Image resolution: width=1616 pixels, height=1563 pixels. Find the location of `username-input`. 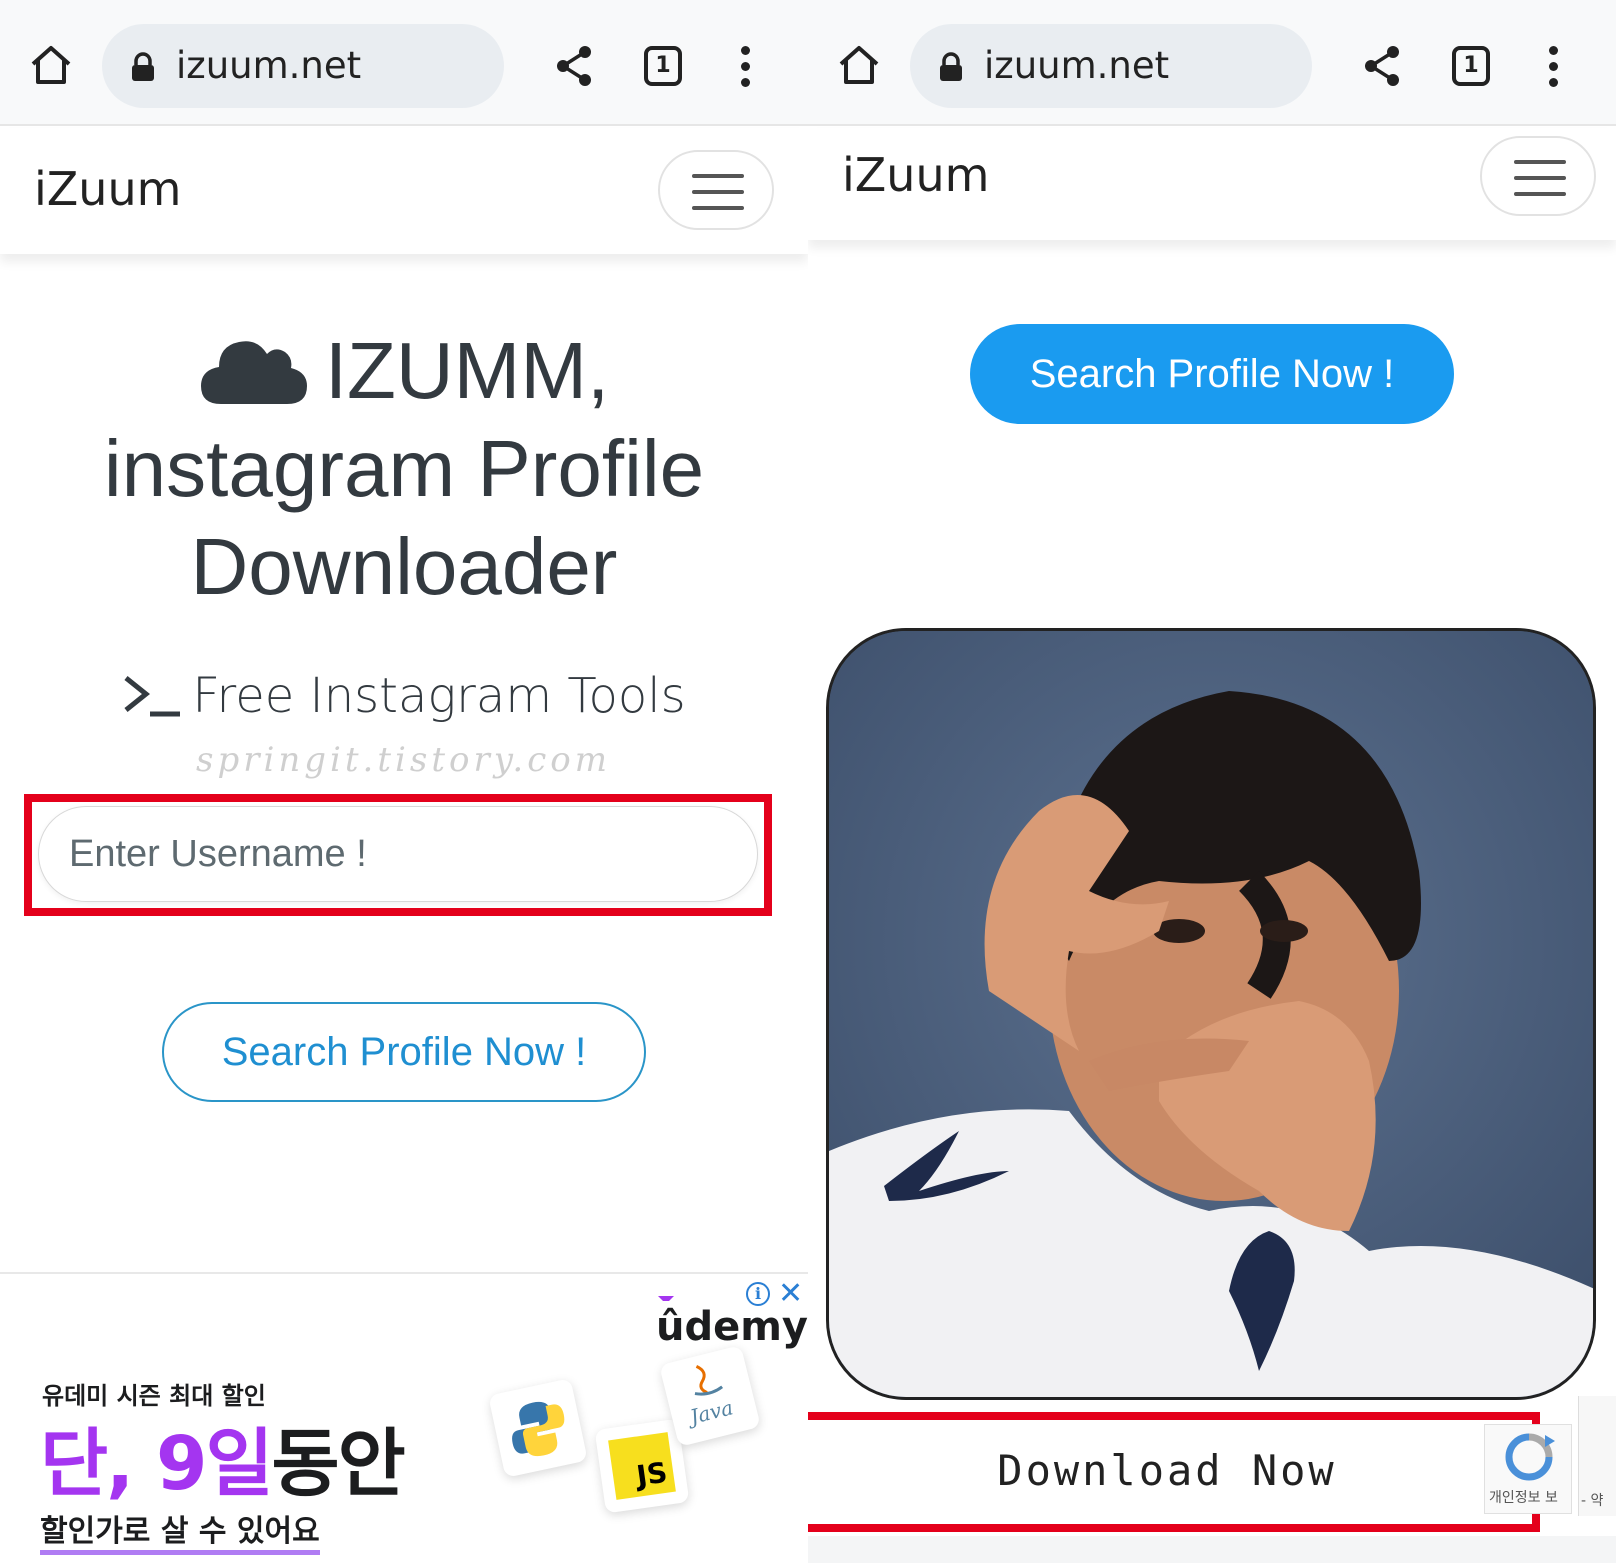

username-input is located at coordinates (398, 854).